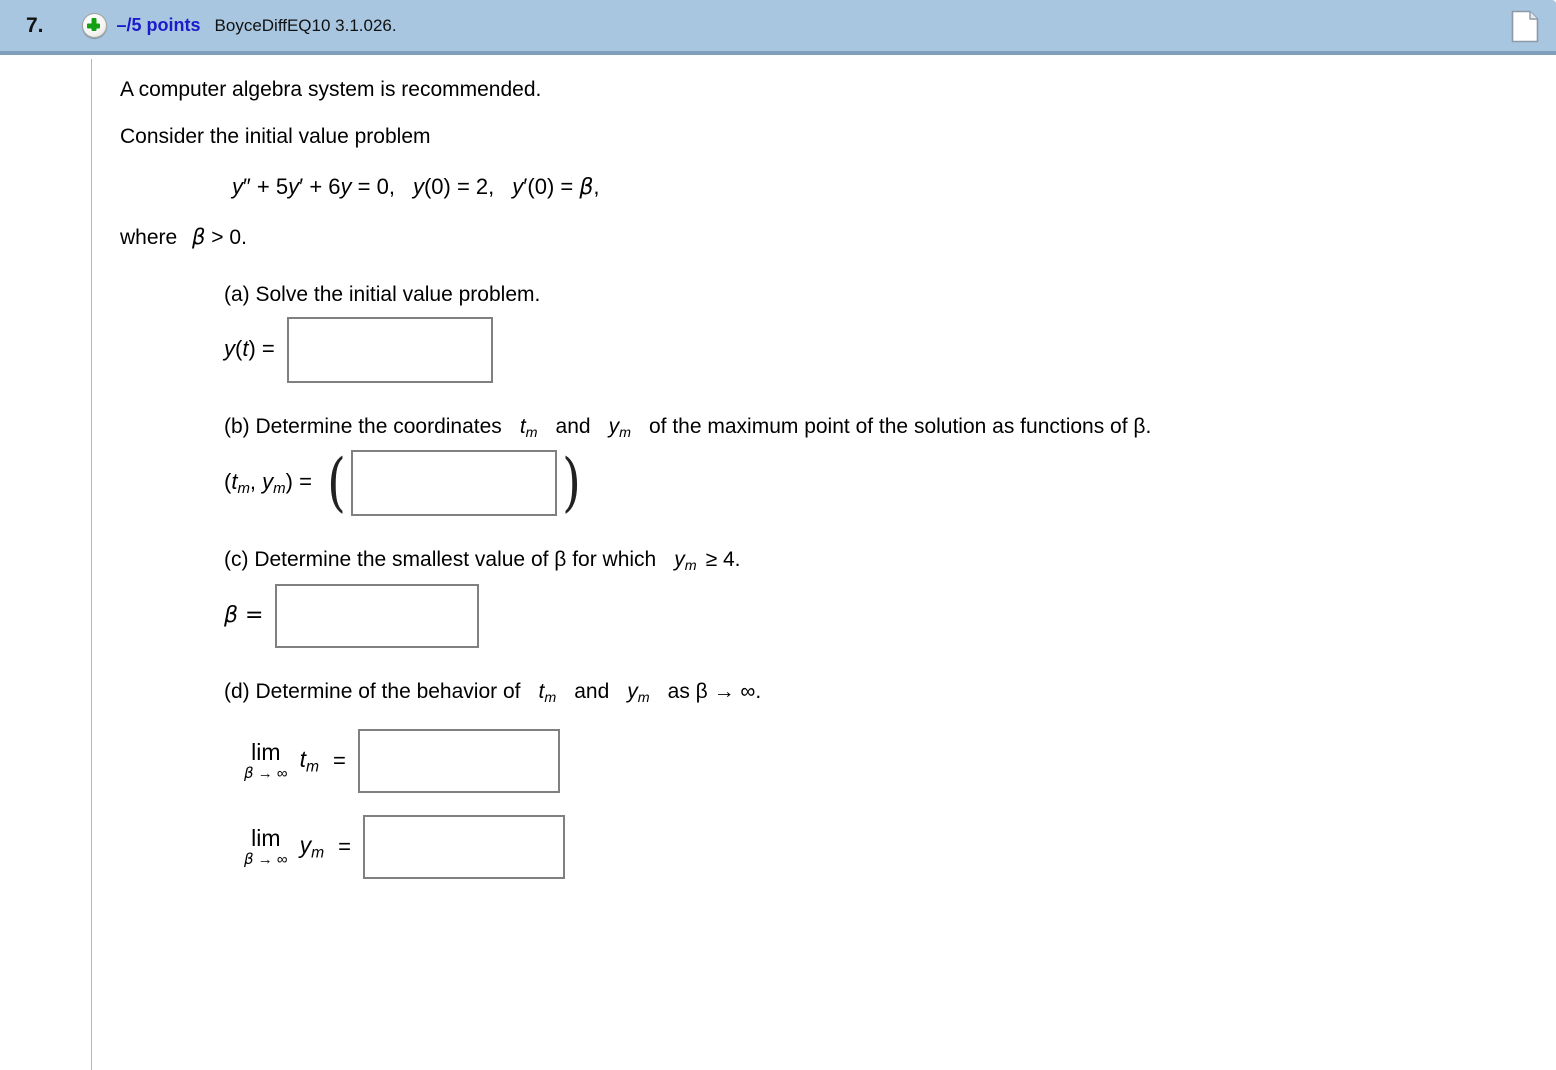 The height and width of the screenshot is (1070, 1556). Describe the element at coordinates (35, 25) in the screenshot. I see `question-number: 7.` at that location.